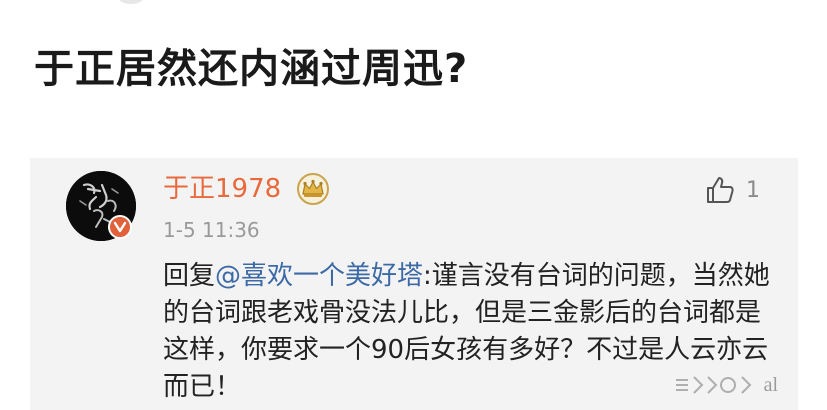 This screenshot has height=410, width=827. I want to click on mention-link: @喜欢一个美好塔, so click(319, 276).